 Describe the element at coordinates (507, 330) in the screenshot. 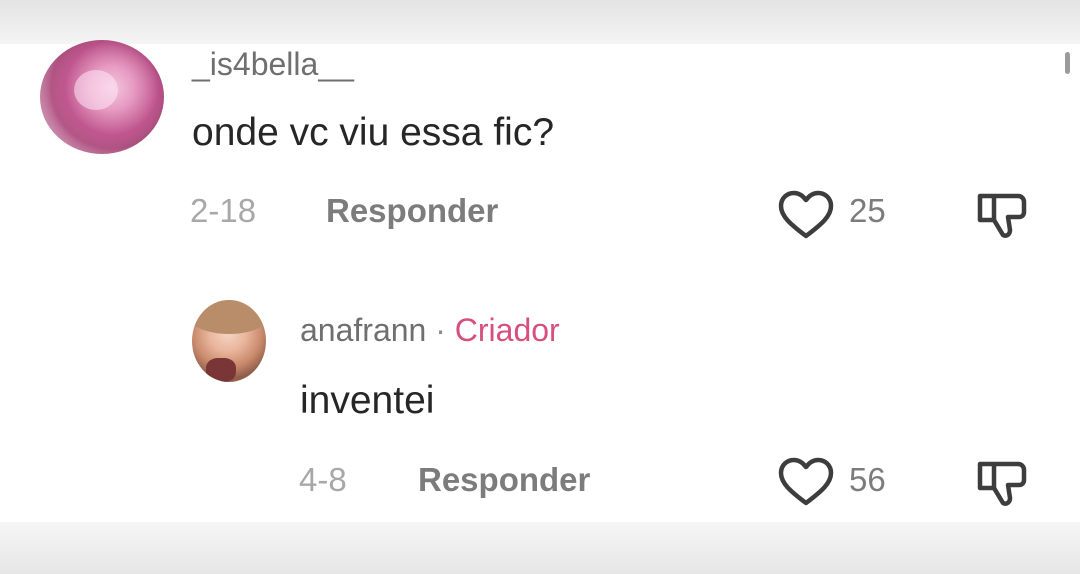

I see `creator-badge: Criador` at that location.